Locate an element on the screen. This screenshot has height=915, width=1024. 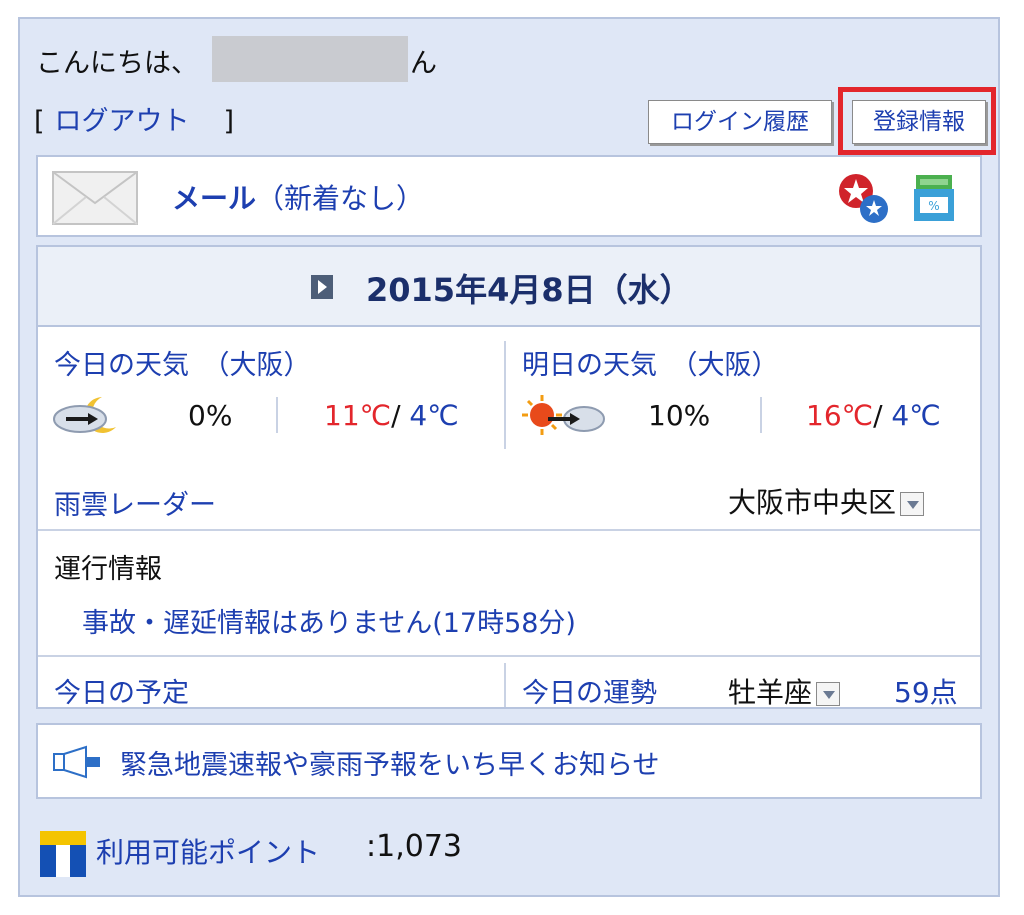
greeting: こんにちは、 ん is located at coordinates (236, 58).